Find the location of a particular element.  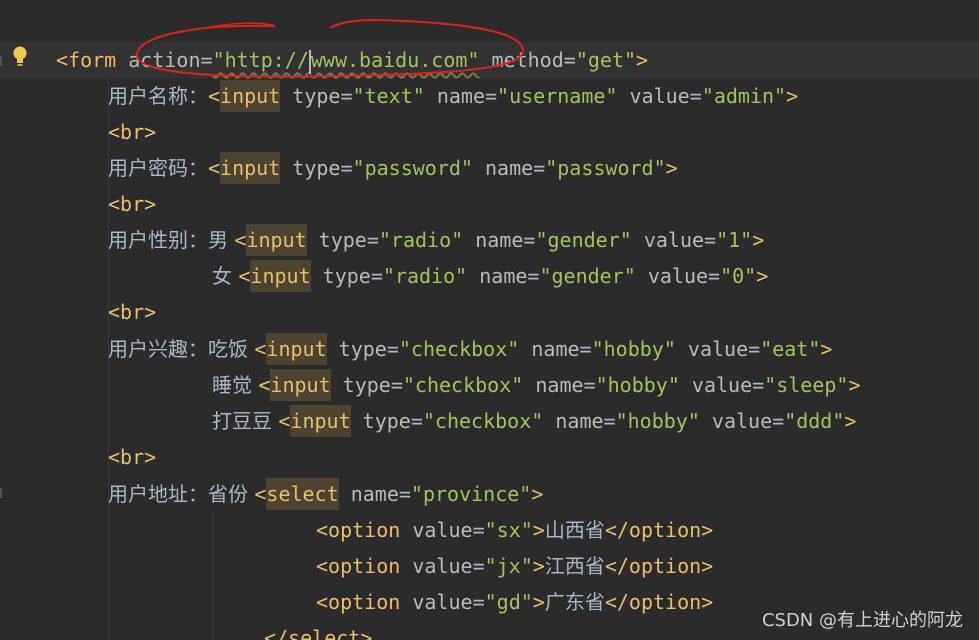

code-line-16: <option value="gd">广东省</option> is located at coordinates (514, 602).